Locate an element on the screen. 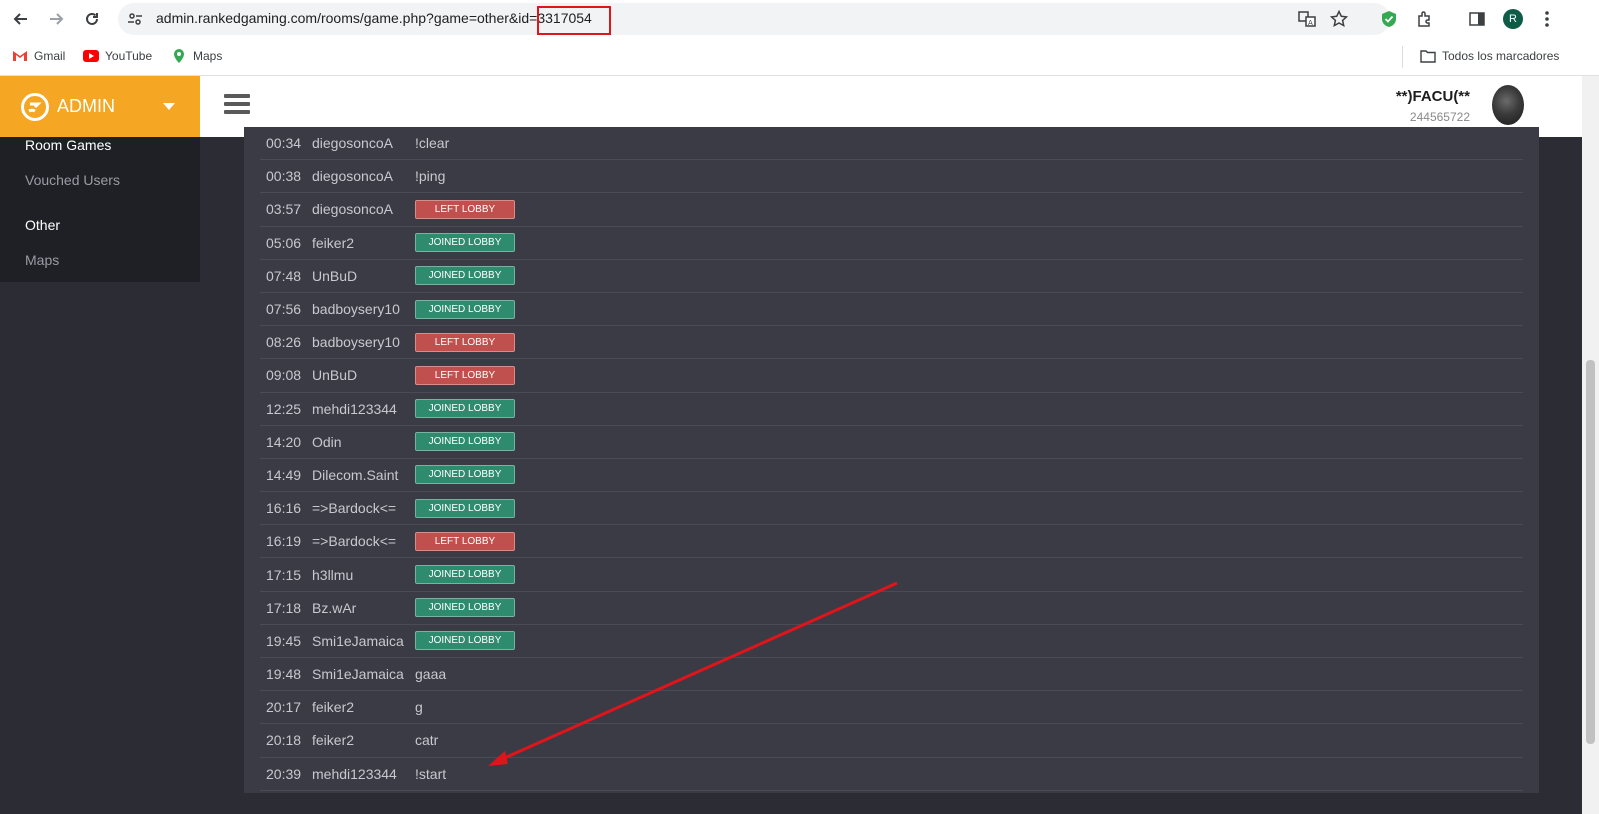 The height and width of the screenshot is (814, 1599). sidebar-item-room-games: Room Games is located at coordinates (68, 145).